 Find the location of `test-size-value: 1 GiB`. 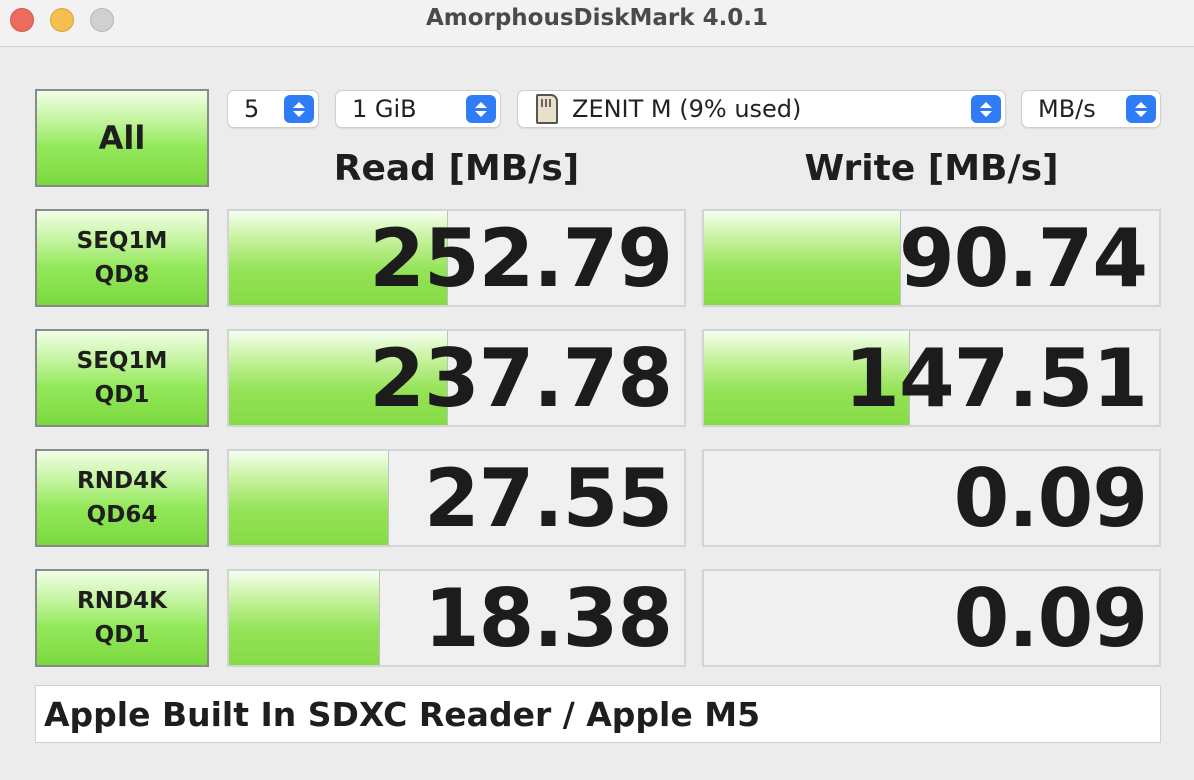

test-size-value: 1 GiB is located at coordinates (384, 109).